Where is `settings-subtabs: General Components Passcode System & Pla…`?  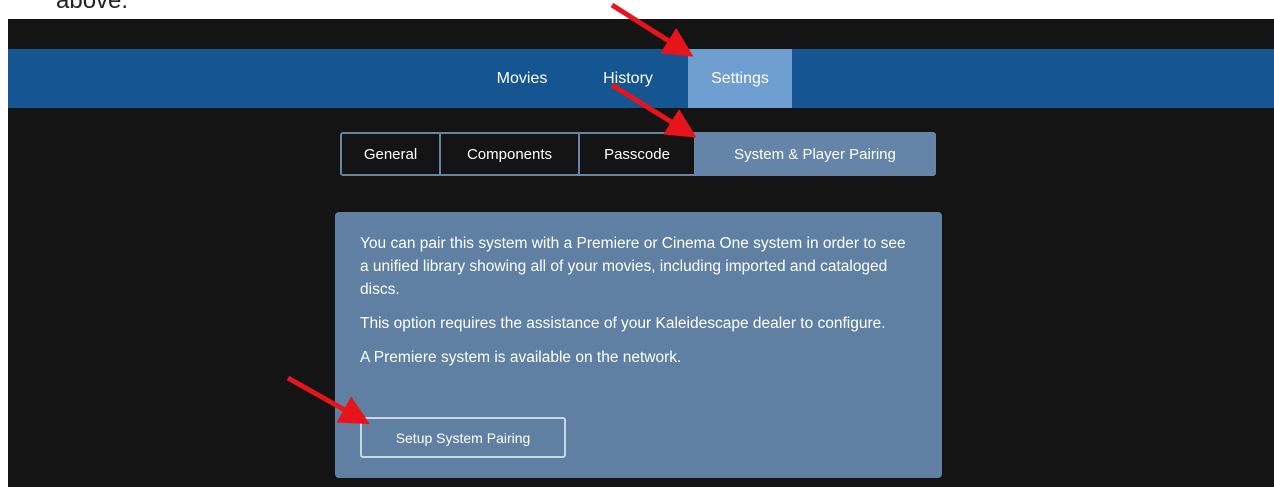 settings-subtabs: General Components Passcode System & Pla… is located at coordinates (638, 154).